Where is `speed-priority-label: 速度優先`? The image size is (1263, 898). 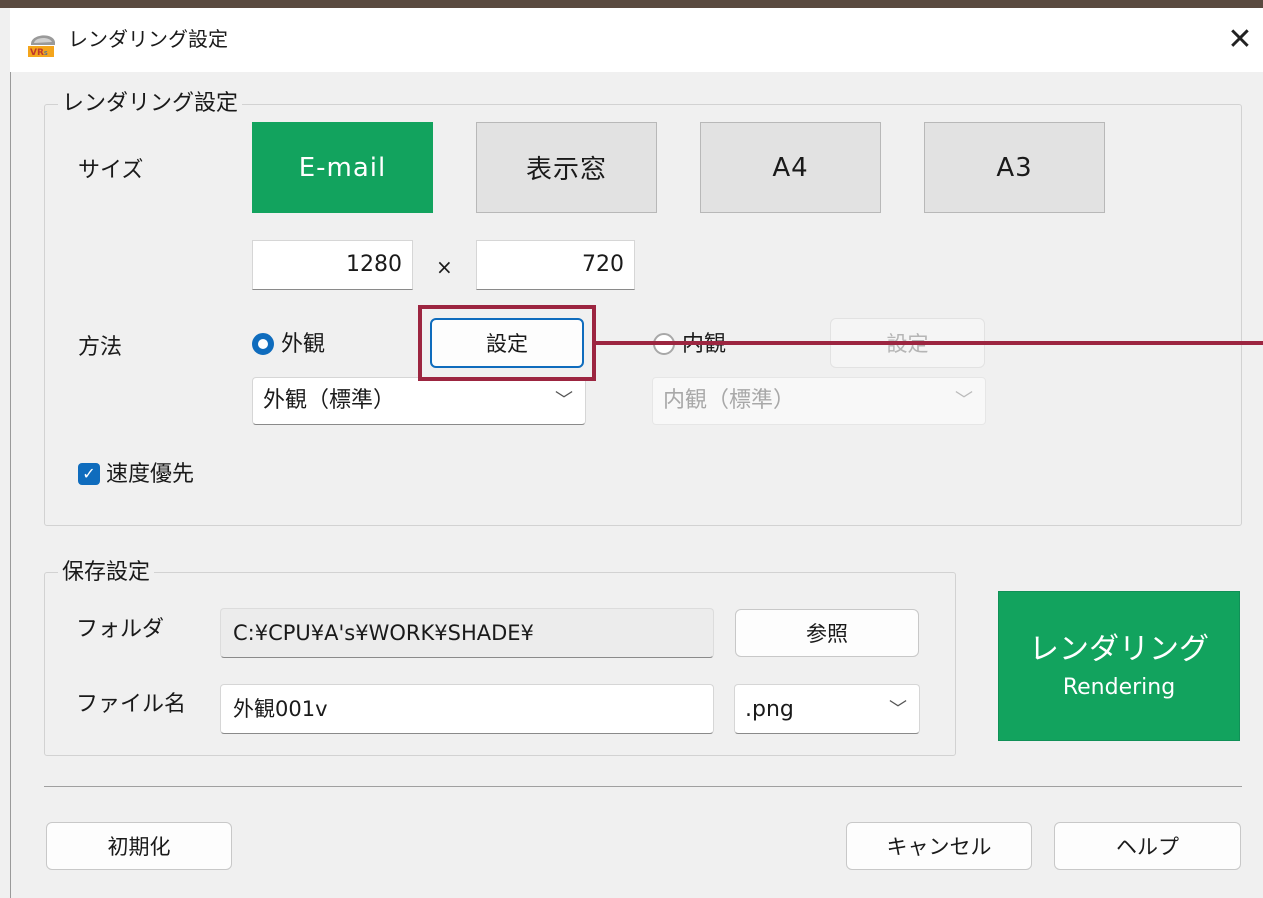
speed-priority-label: 速度優先 is located at coordinates (150, 475).